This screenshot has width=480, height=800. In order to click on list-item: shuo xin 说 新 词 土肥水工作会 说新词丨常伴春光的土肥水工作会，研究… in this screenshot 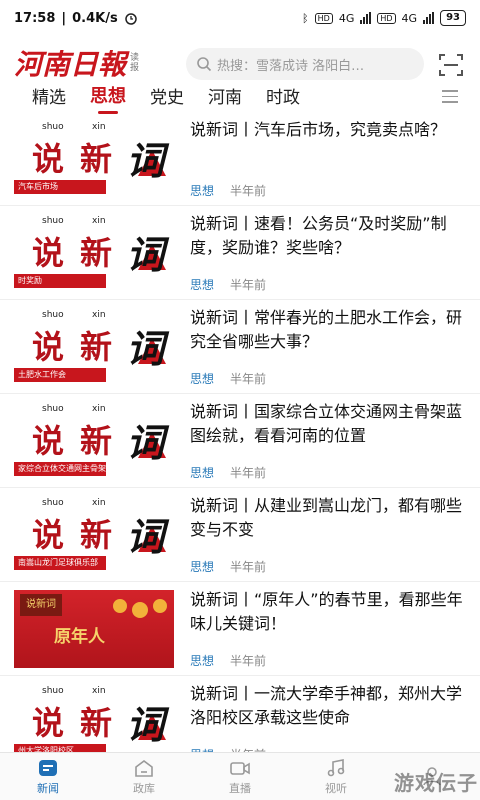, I will do `click(240, 347)`.